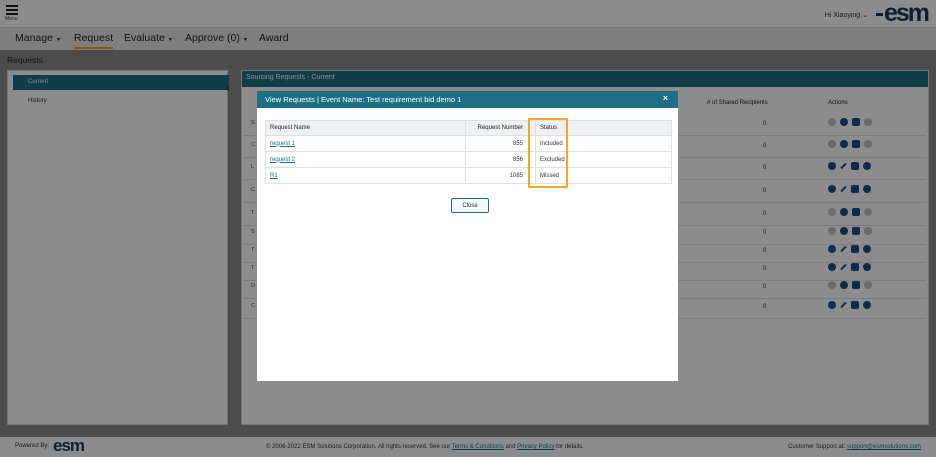 The width and height of the screenshot is (936, 457). Describe the element at coordinates (500, 128) in the screenshot. I see `column-header-request-number: Request Number` at that location.